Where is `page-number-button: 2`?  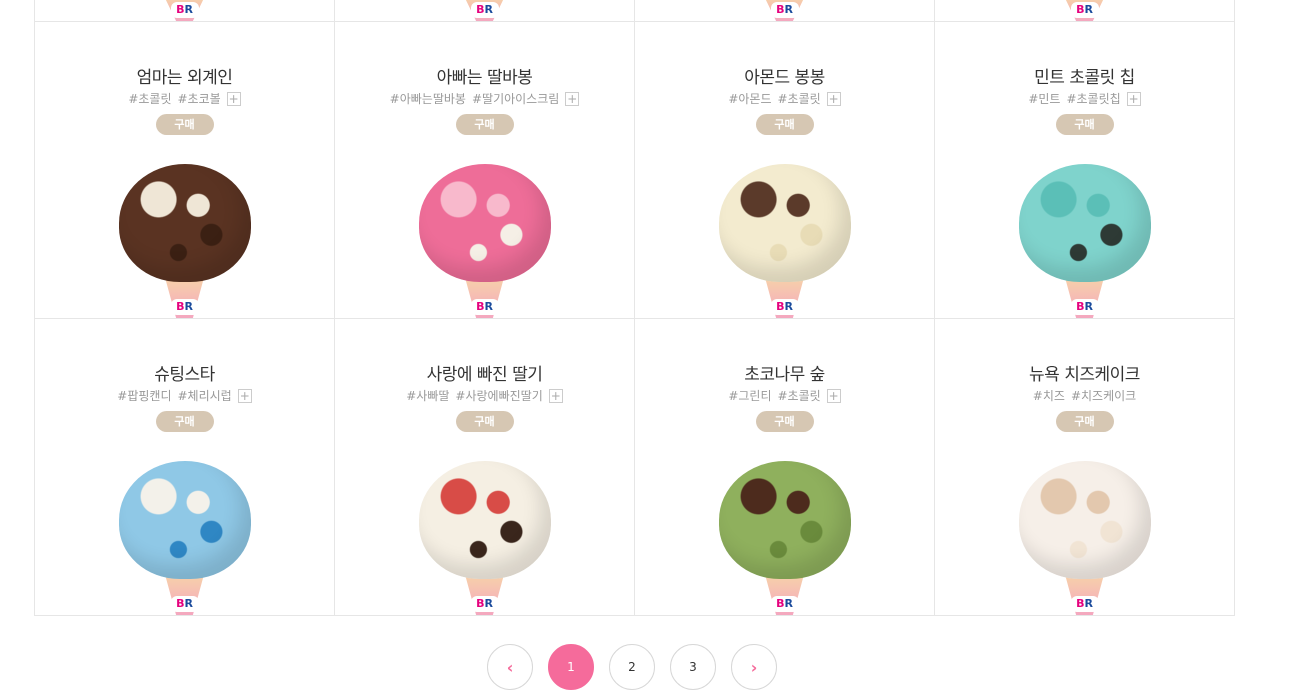 page-number-button: 2 is located at coordinates (632, 667).